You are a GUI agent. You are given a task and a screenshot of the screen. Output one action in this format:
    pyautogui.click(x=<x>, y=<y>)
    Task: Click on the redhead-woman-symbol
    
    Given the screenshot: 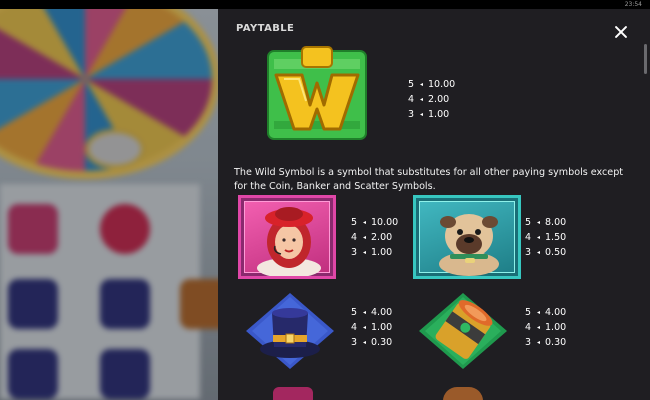 What is the action you would take?
    pyautogui.click(x=287, y=237)
    